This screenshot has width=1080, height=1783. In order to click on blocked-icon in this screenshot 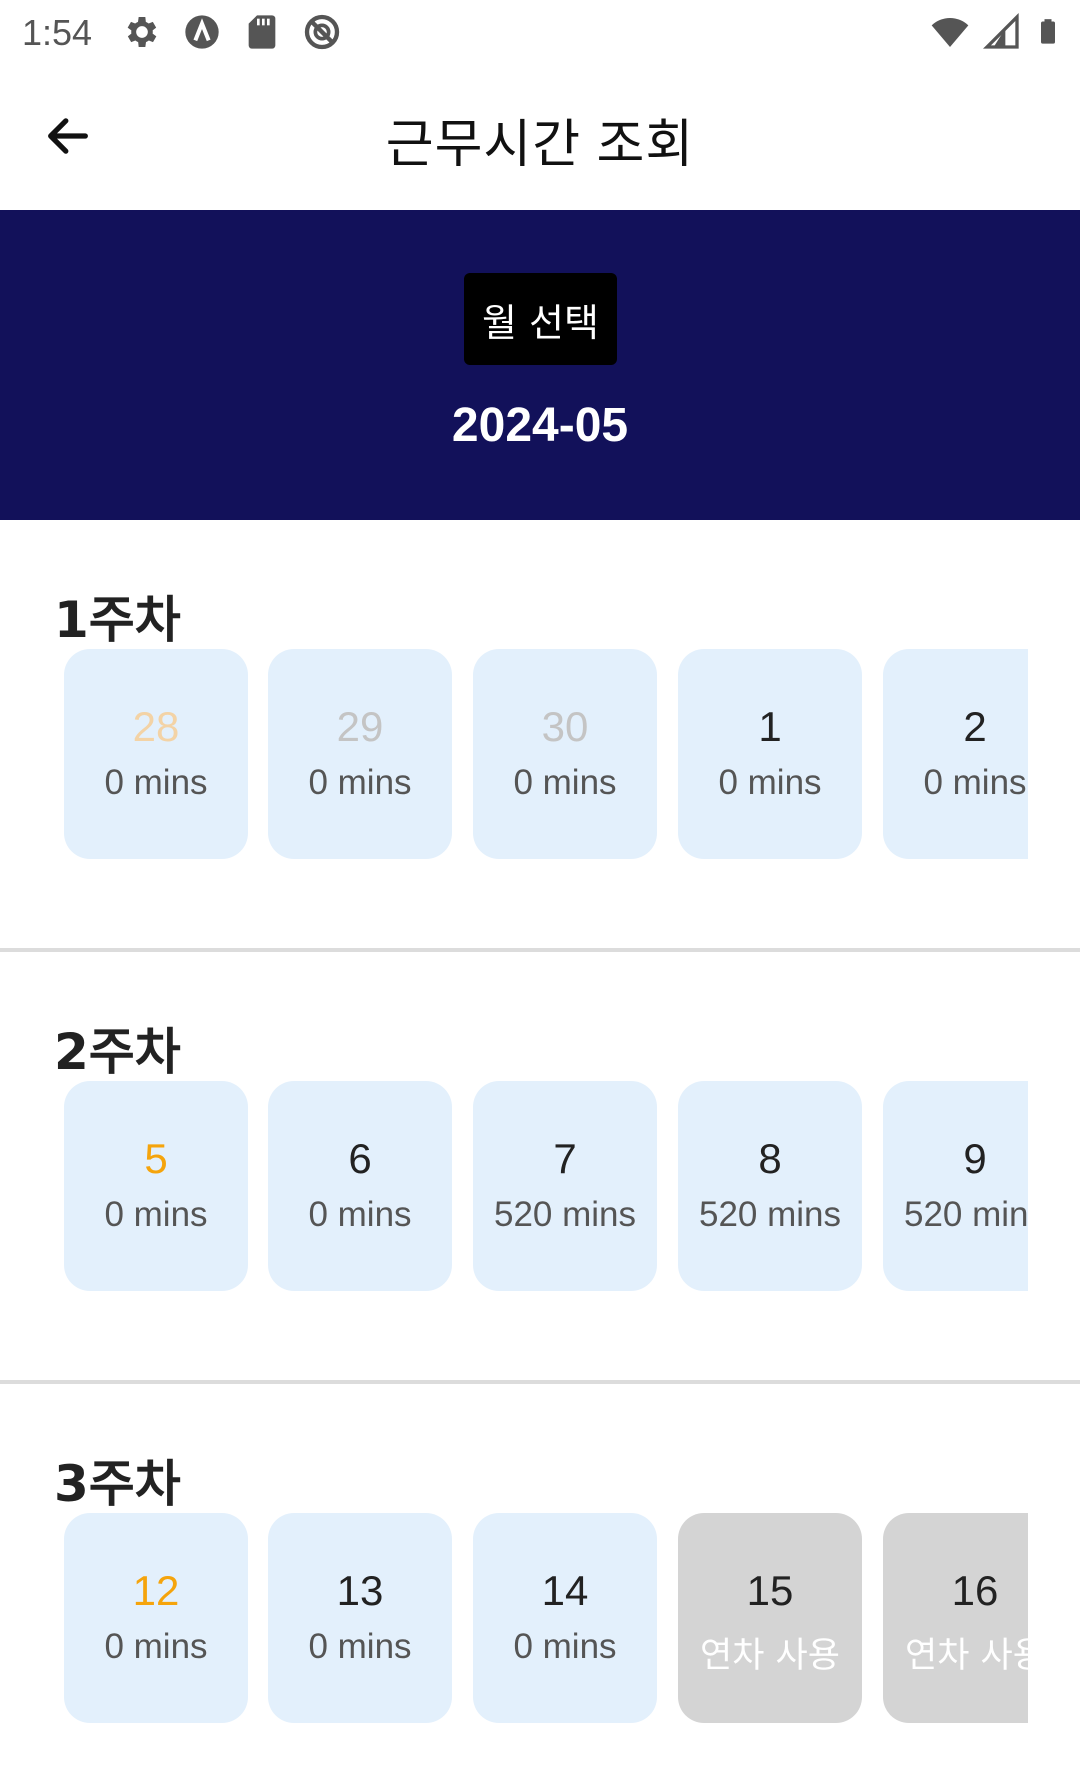, I will do `click(322, 32)`.